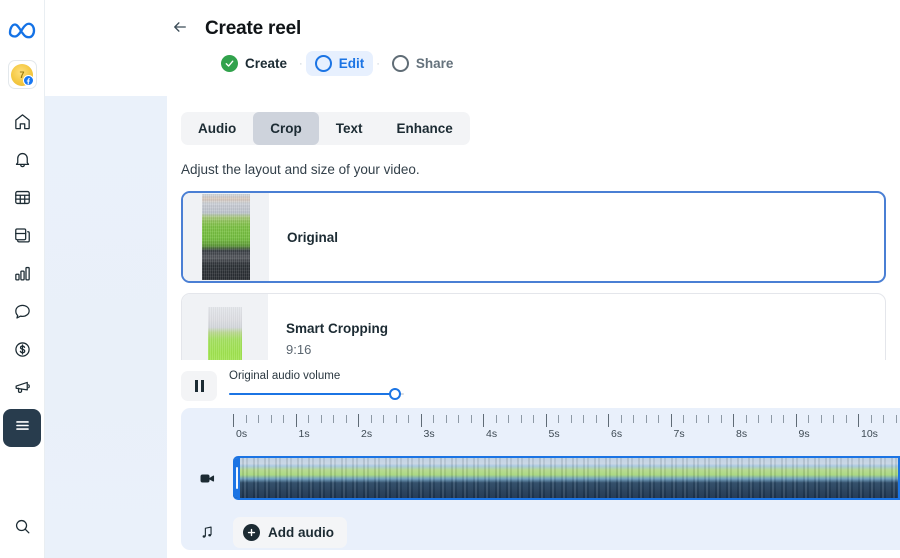  What do you see at coordinates (313, 237) in the screenshot?
I see `crop-option-title: Original` at bounding box center [313, 237].